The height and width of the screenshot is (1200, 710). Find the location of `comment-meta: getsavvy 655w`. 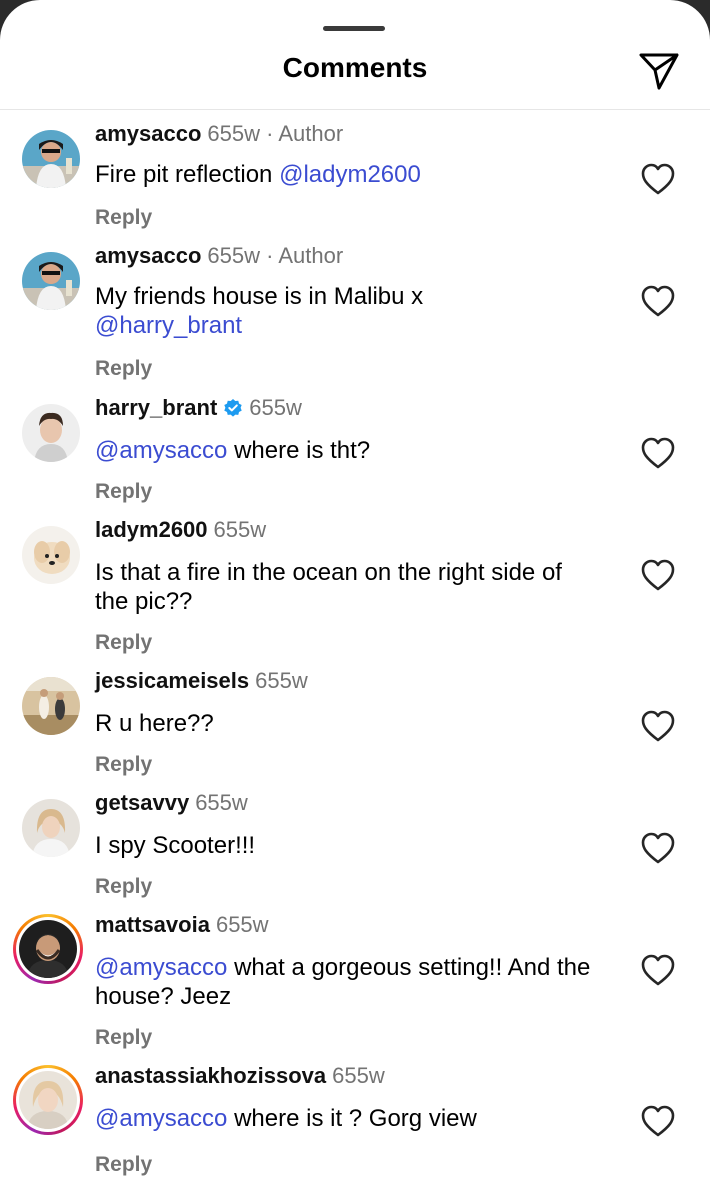

comment-meta: getsavvy 655w is located at coordinates (171, 803).